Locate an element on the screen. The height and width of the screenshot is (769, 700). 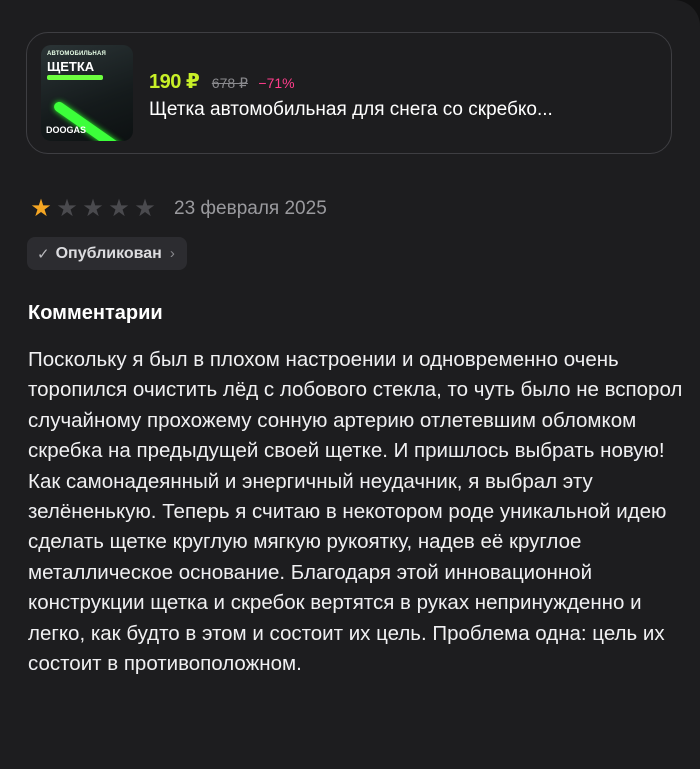
product-image-name: ЩЕТКА is located at coordinates (71, 66).